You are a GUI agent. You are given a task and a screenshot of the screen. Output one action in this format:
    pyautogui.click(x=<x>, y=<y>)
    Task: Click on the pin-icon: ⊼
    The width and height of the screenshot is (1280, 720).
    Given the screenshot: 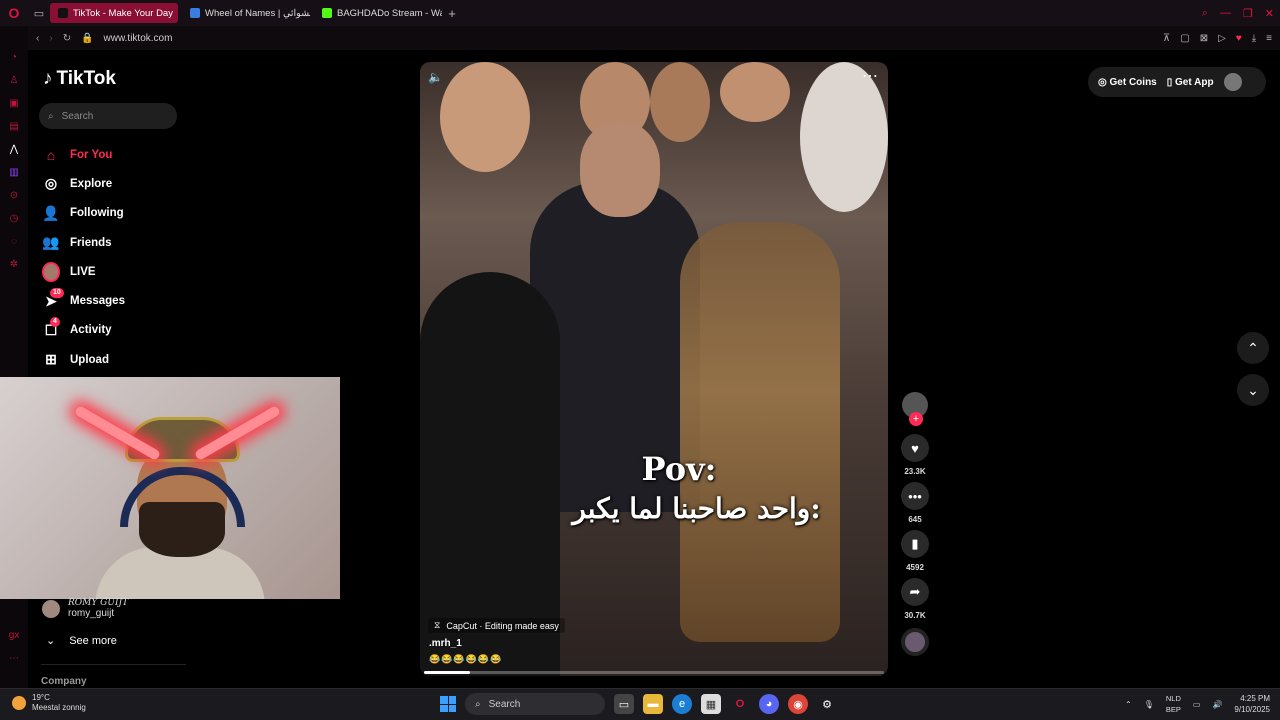 What is the action you would take?
    pyautogui.click(x=1166, y=38)
    